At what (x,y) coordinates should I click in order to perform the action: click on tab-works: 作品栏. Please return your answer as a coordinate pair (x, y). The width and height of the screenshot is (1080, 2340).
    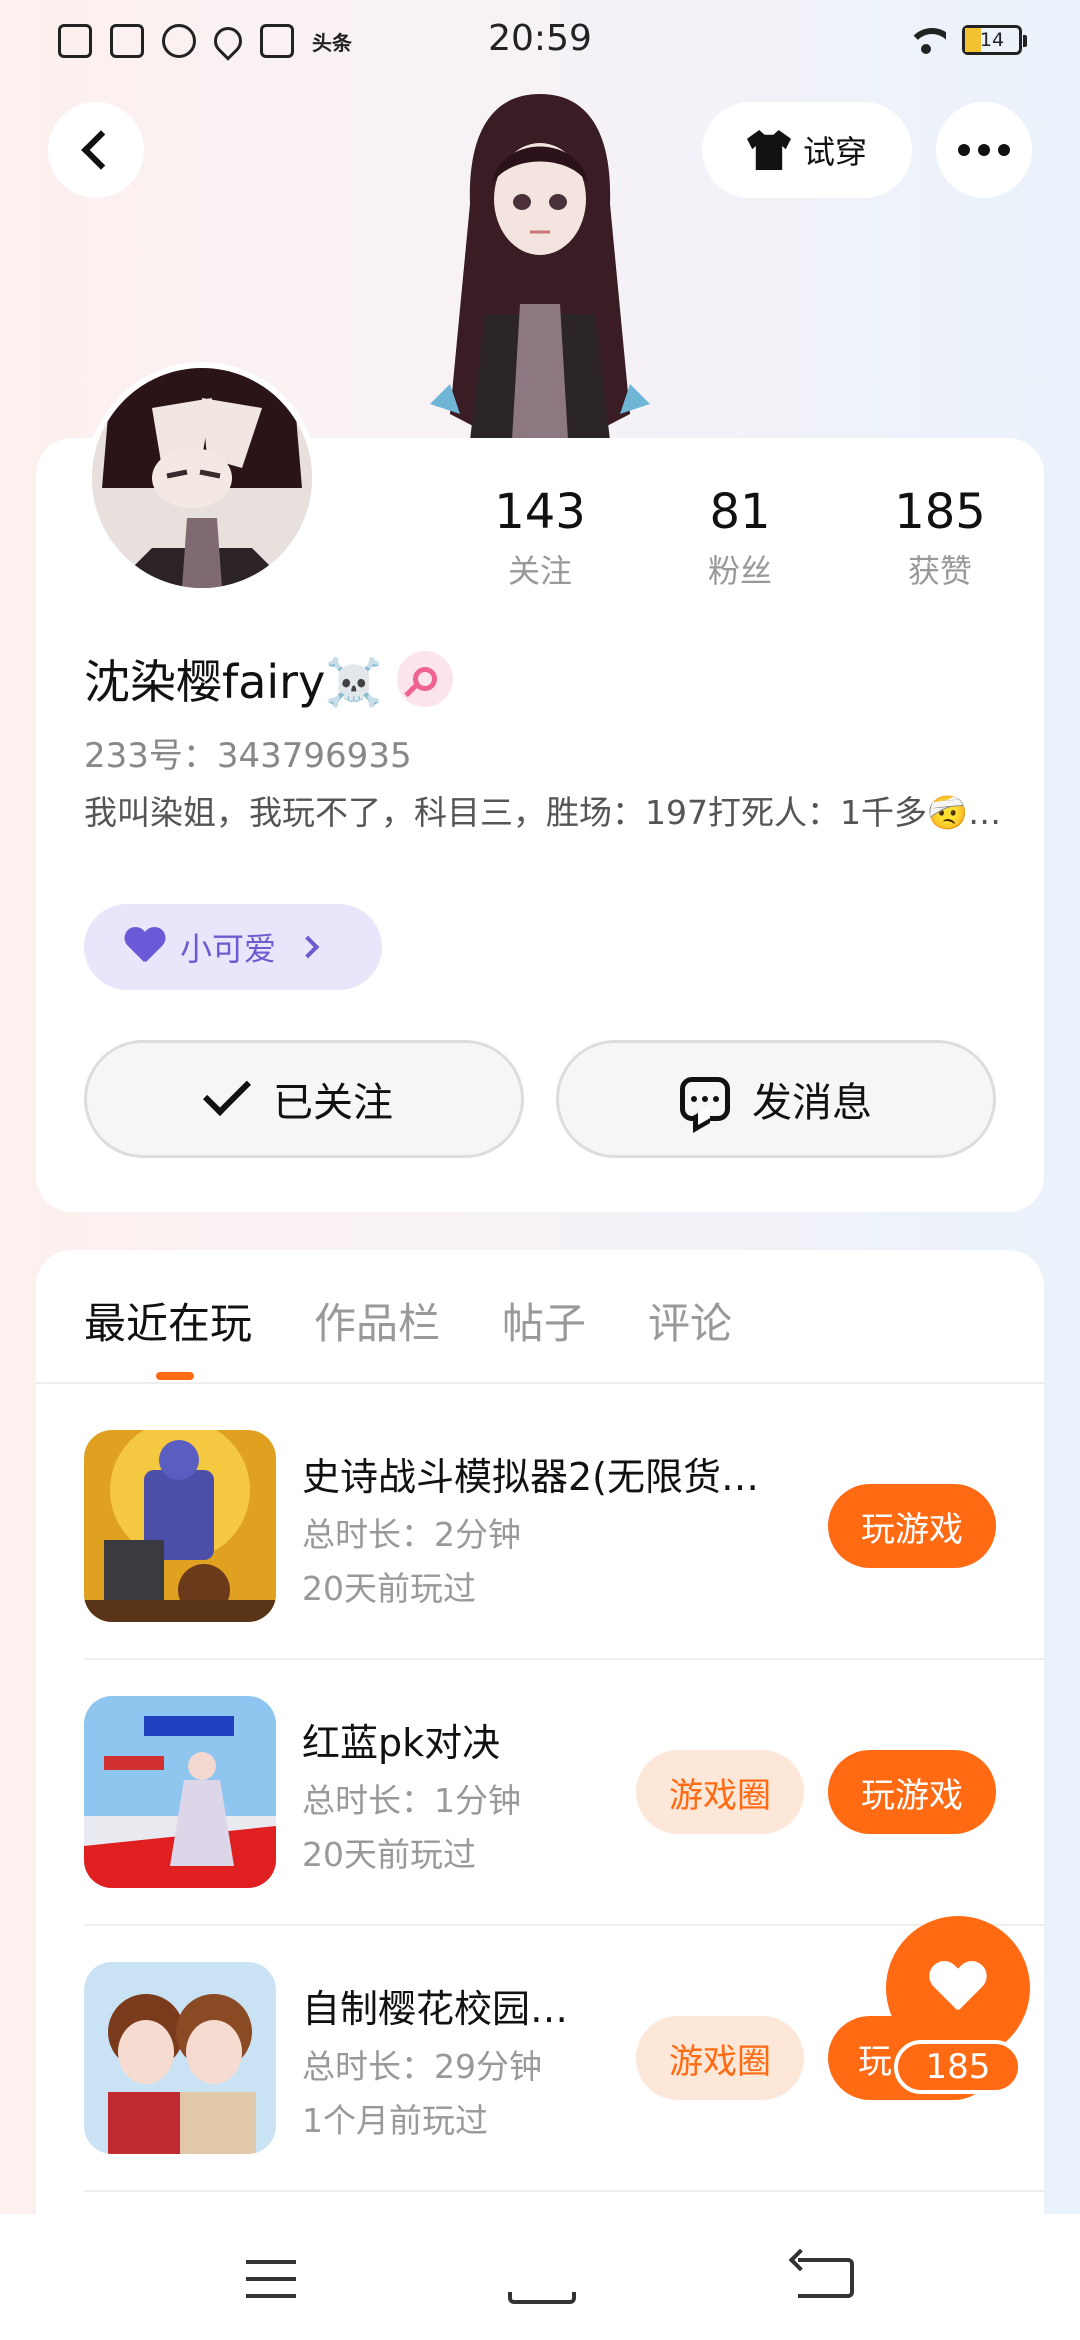
    Looking at the image, I should click on (377, 1320).